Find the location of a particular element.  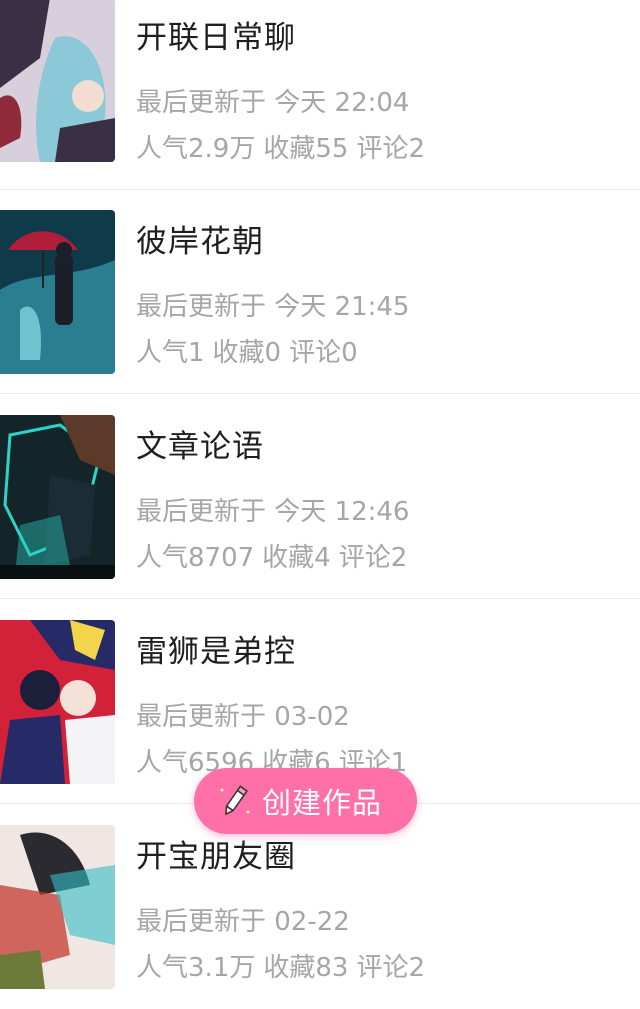

popularity-count: 人气8707 is located at coordinates (195, 558).